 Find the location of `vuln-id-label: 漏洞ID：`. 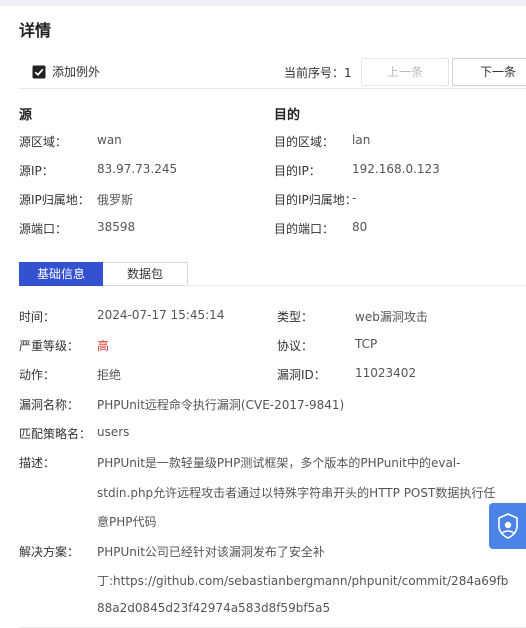

vuln-id-label: 漏洞ID： is located at coordinates (301, 375).